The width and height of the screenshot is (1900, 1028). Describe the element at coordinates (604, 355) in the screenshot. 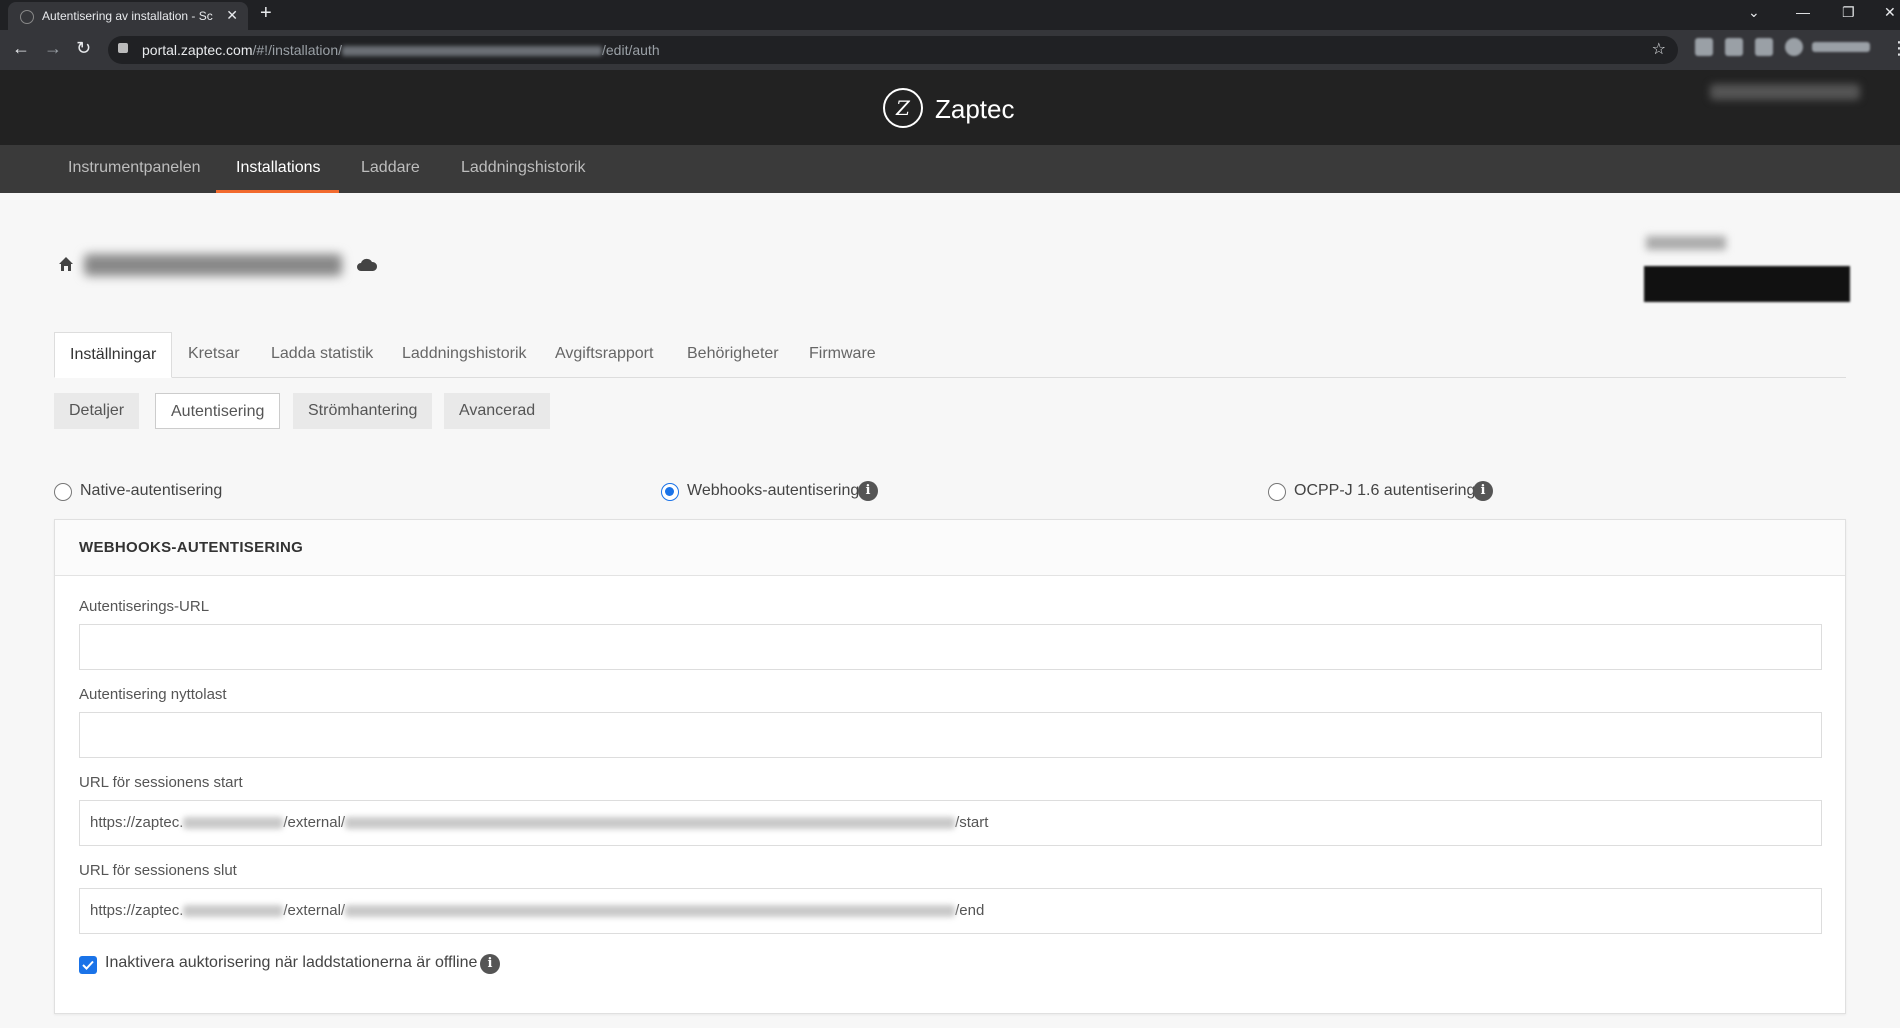

I see `tab-avgiftsrapport: Avgiftsrapport` at that location.